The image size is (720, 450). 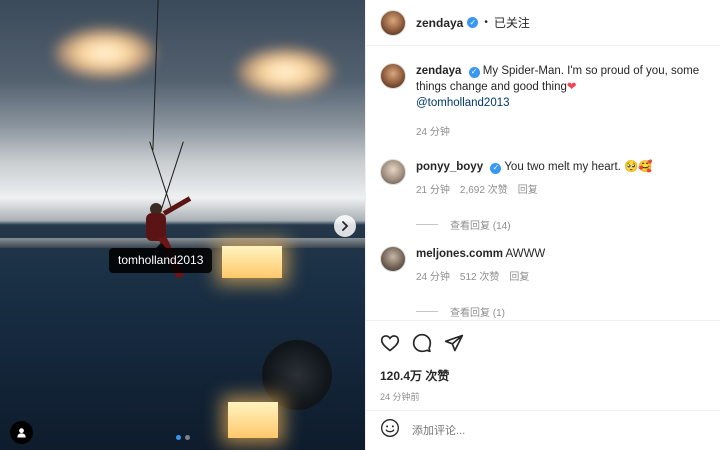 What do you see at coordinates (161, 258) in the screenshot?
I see `user-tag-label: tomholland2013` at bounding box center [161, 258].